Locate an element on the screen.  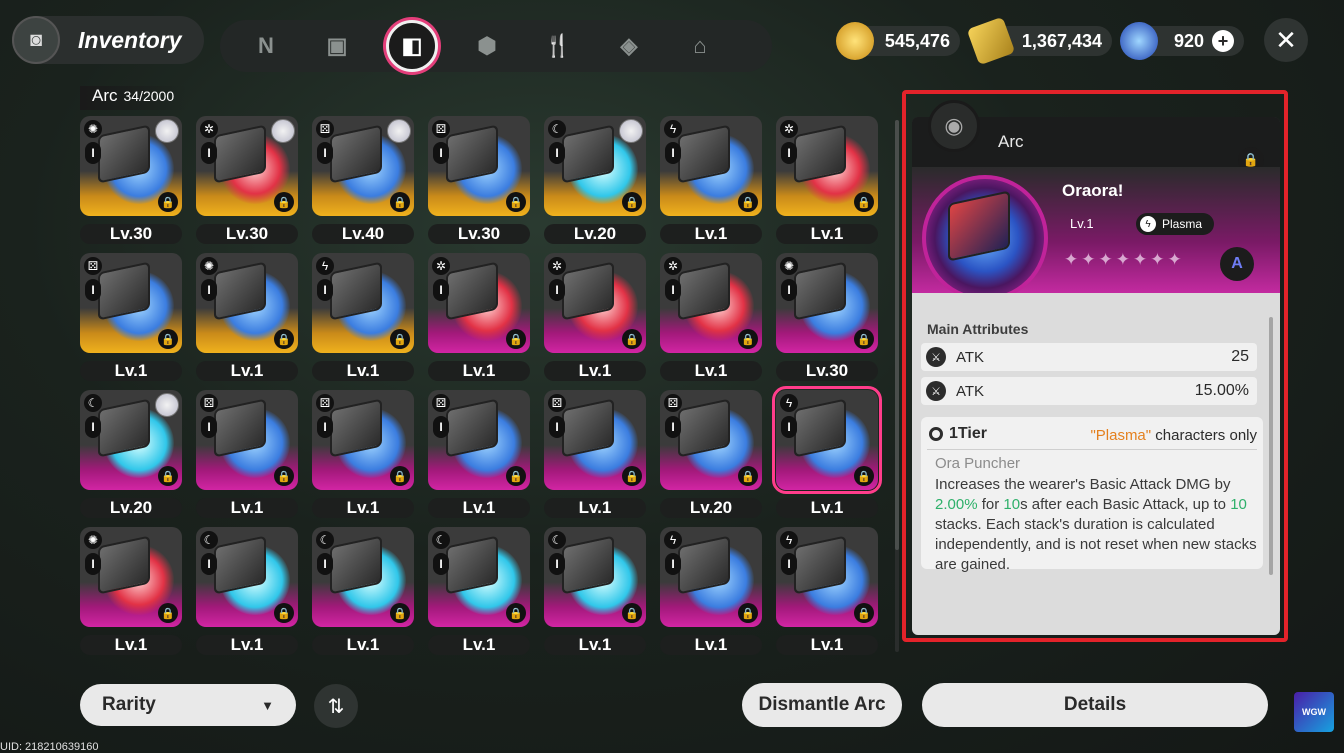
panel-scrollbar is located at coordinates (1271, 446).